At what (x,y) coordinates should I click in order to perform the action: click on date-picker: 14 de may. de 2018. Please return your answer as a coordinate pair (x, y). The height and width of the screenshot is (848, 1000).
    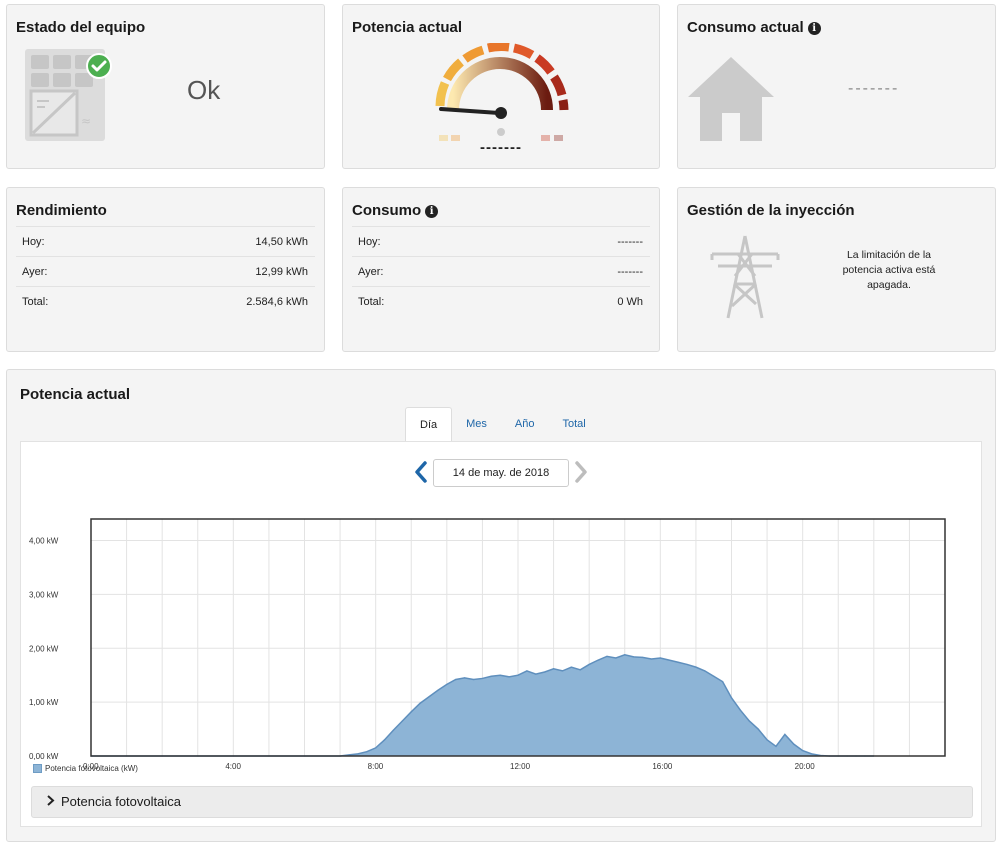
    Looking at the image, I should click on (501, 473).